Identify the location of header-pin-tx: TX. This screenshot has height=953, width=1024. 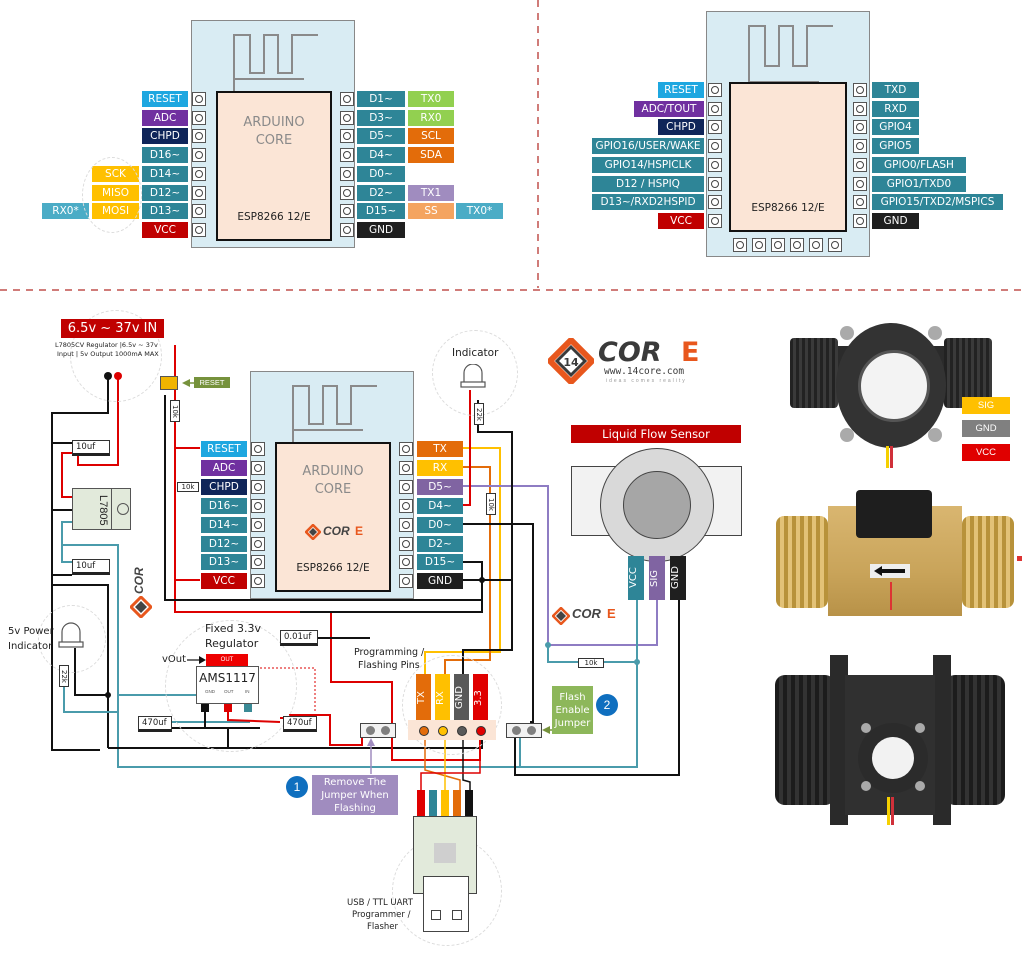
(423, 697).